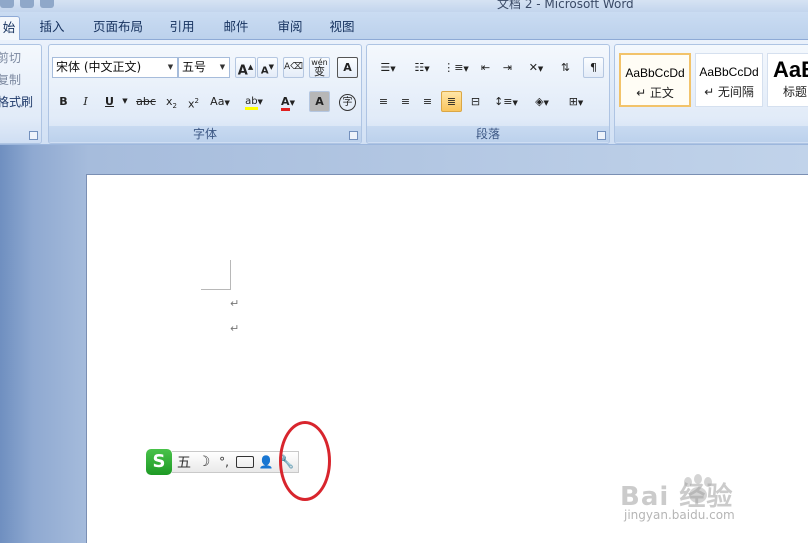 The width and height of the screenshot is (808, 543). I want to click on chinese-layout-button: ✕▼, so click(536, 67).